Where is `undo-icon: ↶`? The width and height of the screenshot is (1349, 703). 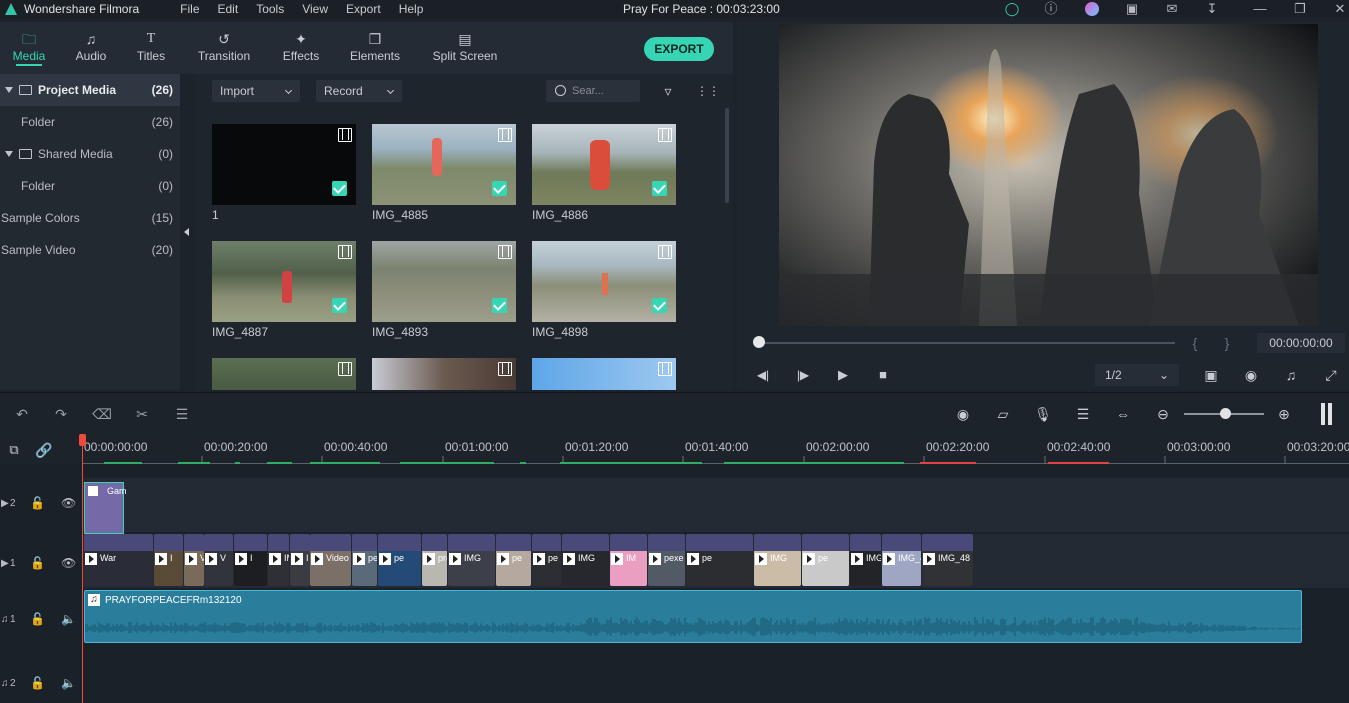 undo-icon: ↶ is located at coordinates (22, 414).